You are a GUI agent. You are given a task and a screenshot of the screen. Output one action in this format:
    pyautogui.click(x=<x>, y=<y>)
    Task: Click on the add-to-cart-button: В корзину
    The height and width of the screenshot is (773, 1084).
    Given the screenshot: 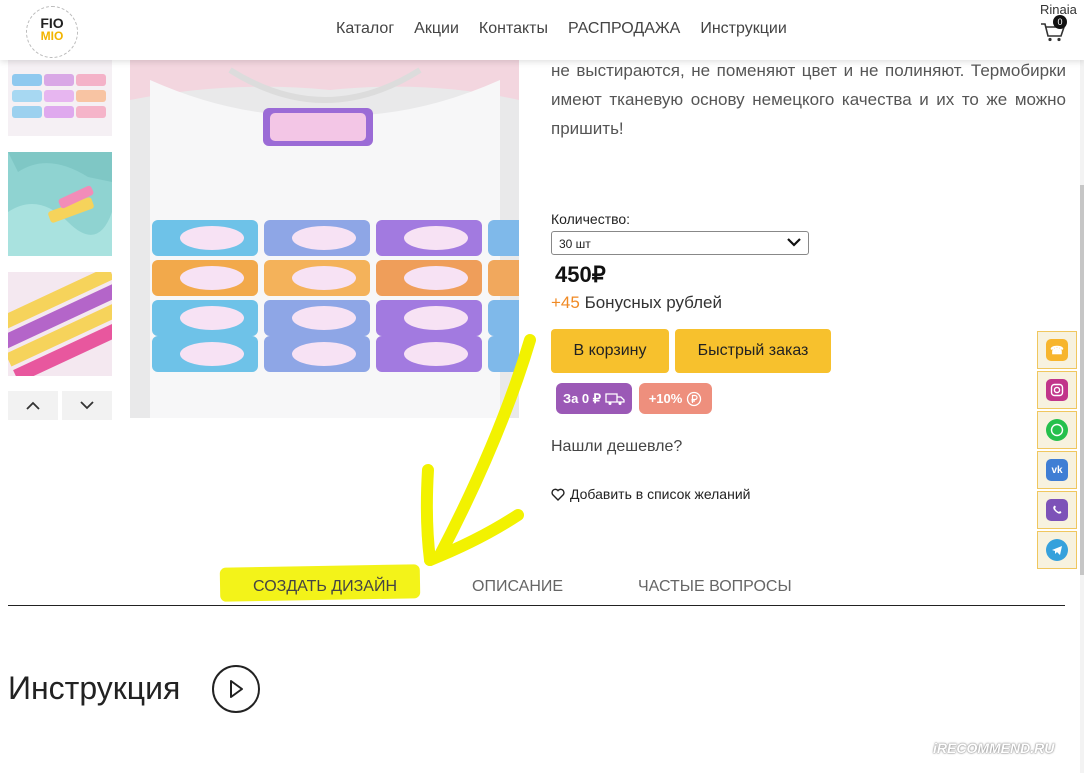 What is the action you would take?
    pyautogui.click(x=610, y=351)
    